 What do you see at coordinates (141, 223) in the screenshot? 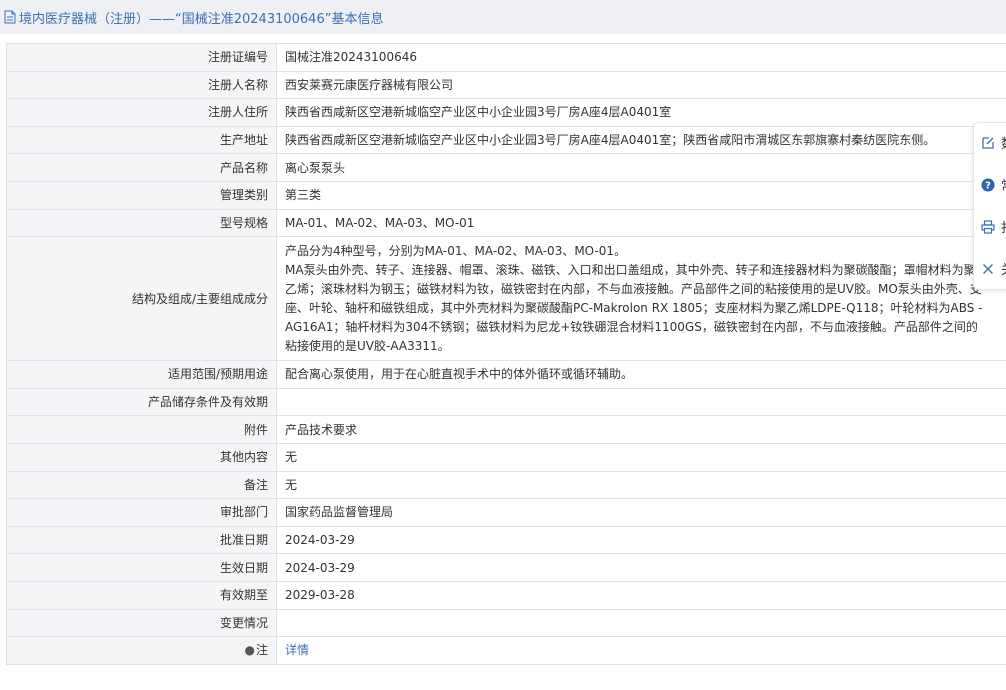
I see `field-label: 型号规格` at bounding box center [141, 223].